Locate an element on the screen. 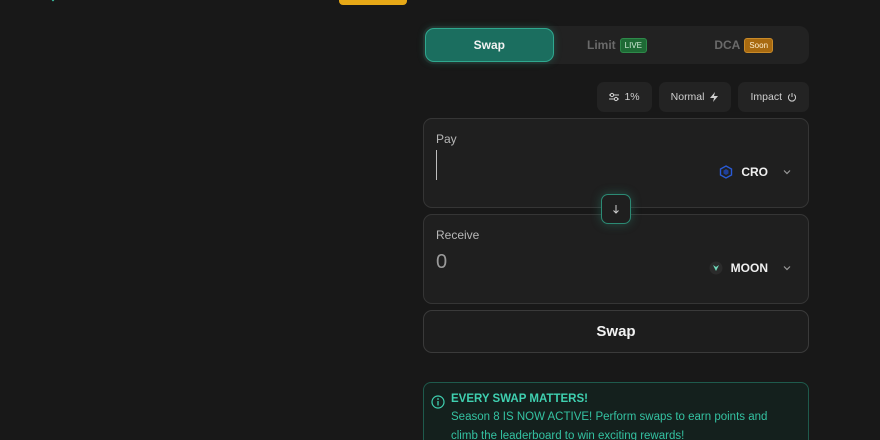 The height and width of the screenshot is (440, 880). receive-amount: 0 is located at coordinates (442, 262).